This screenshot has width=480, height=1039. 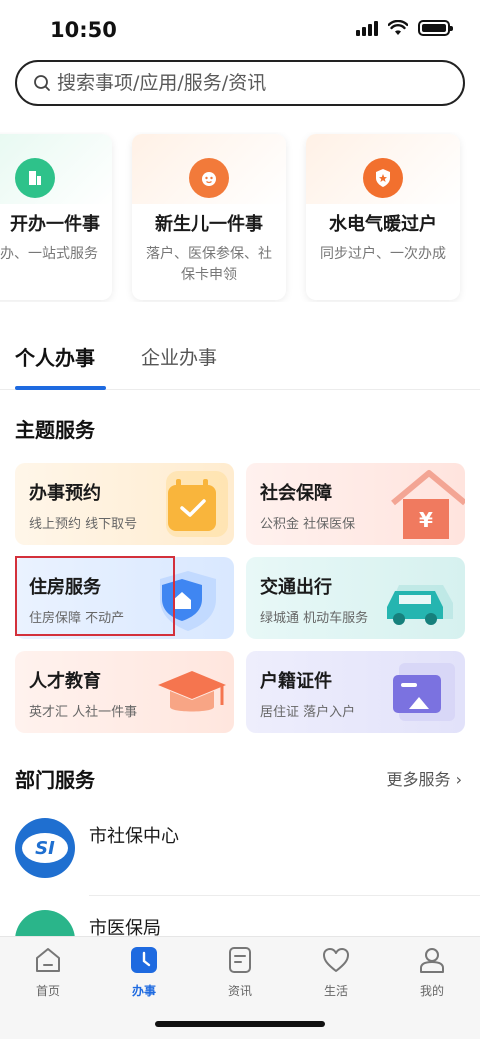 I want to click on tile-appointment: 办事预约 线上预约 线下取号, so click(x=124, y=504).